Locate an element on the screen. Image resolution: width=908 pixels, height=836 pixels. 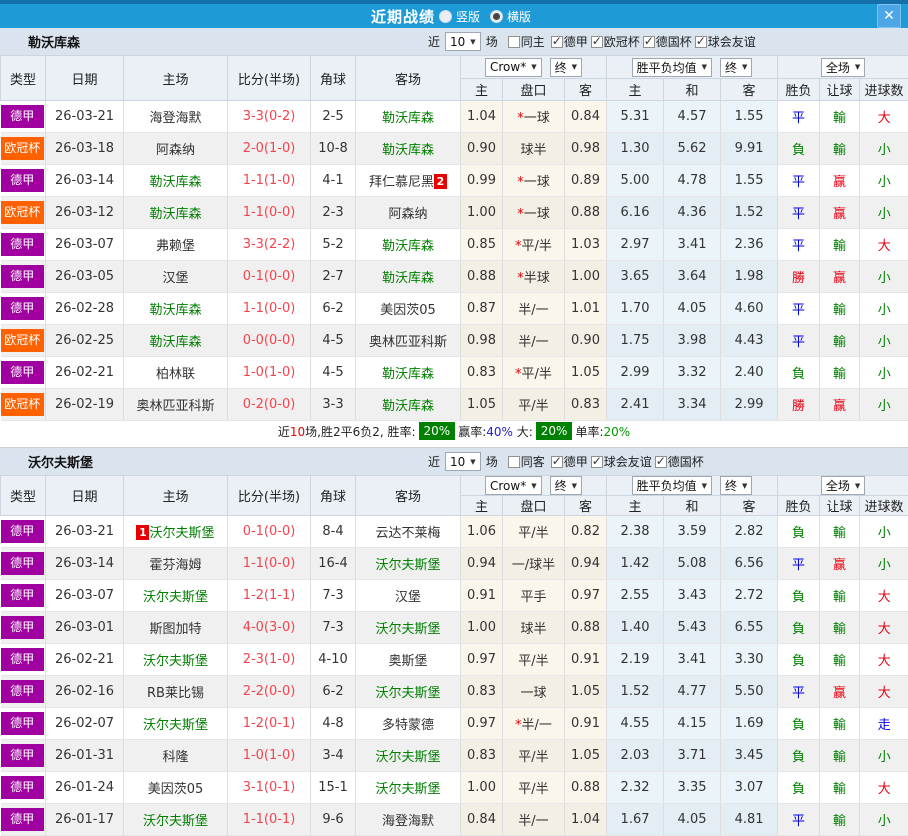
avg-group-header: 胜平负均值▼ 终▼ is located at coordinates (692, 486).